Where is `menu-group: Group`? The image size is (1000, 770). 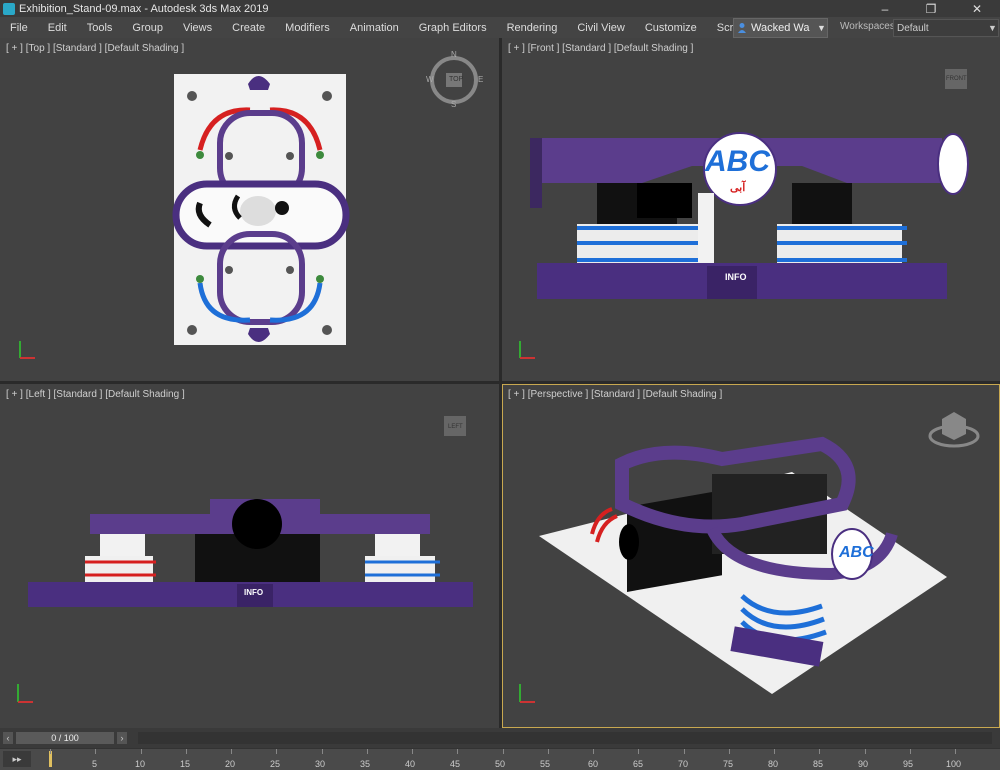
menu-group: Group is located at coordinates (147, 28).